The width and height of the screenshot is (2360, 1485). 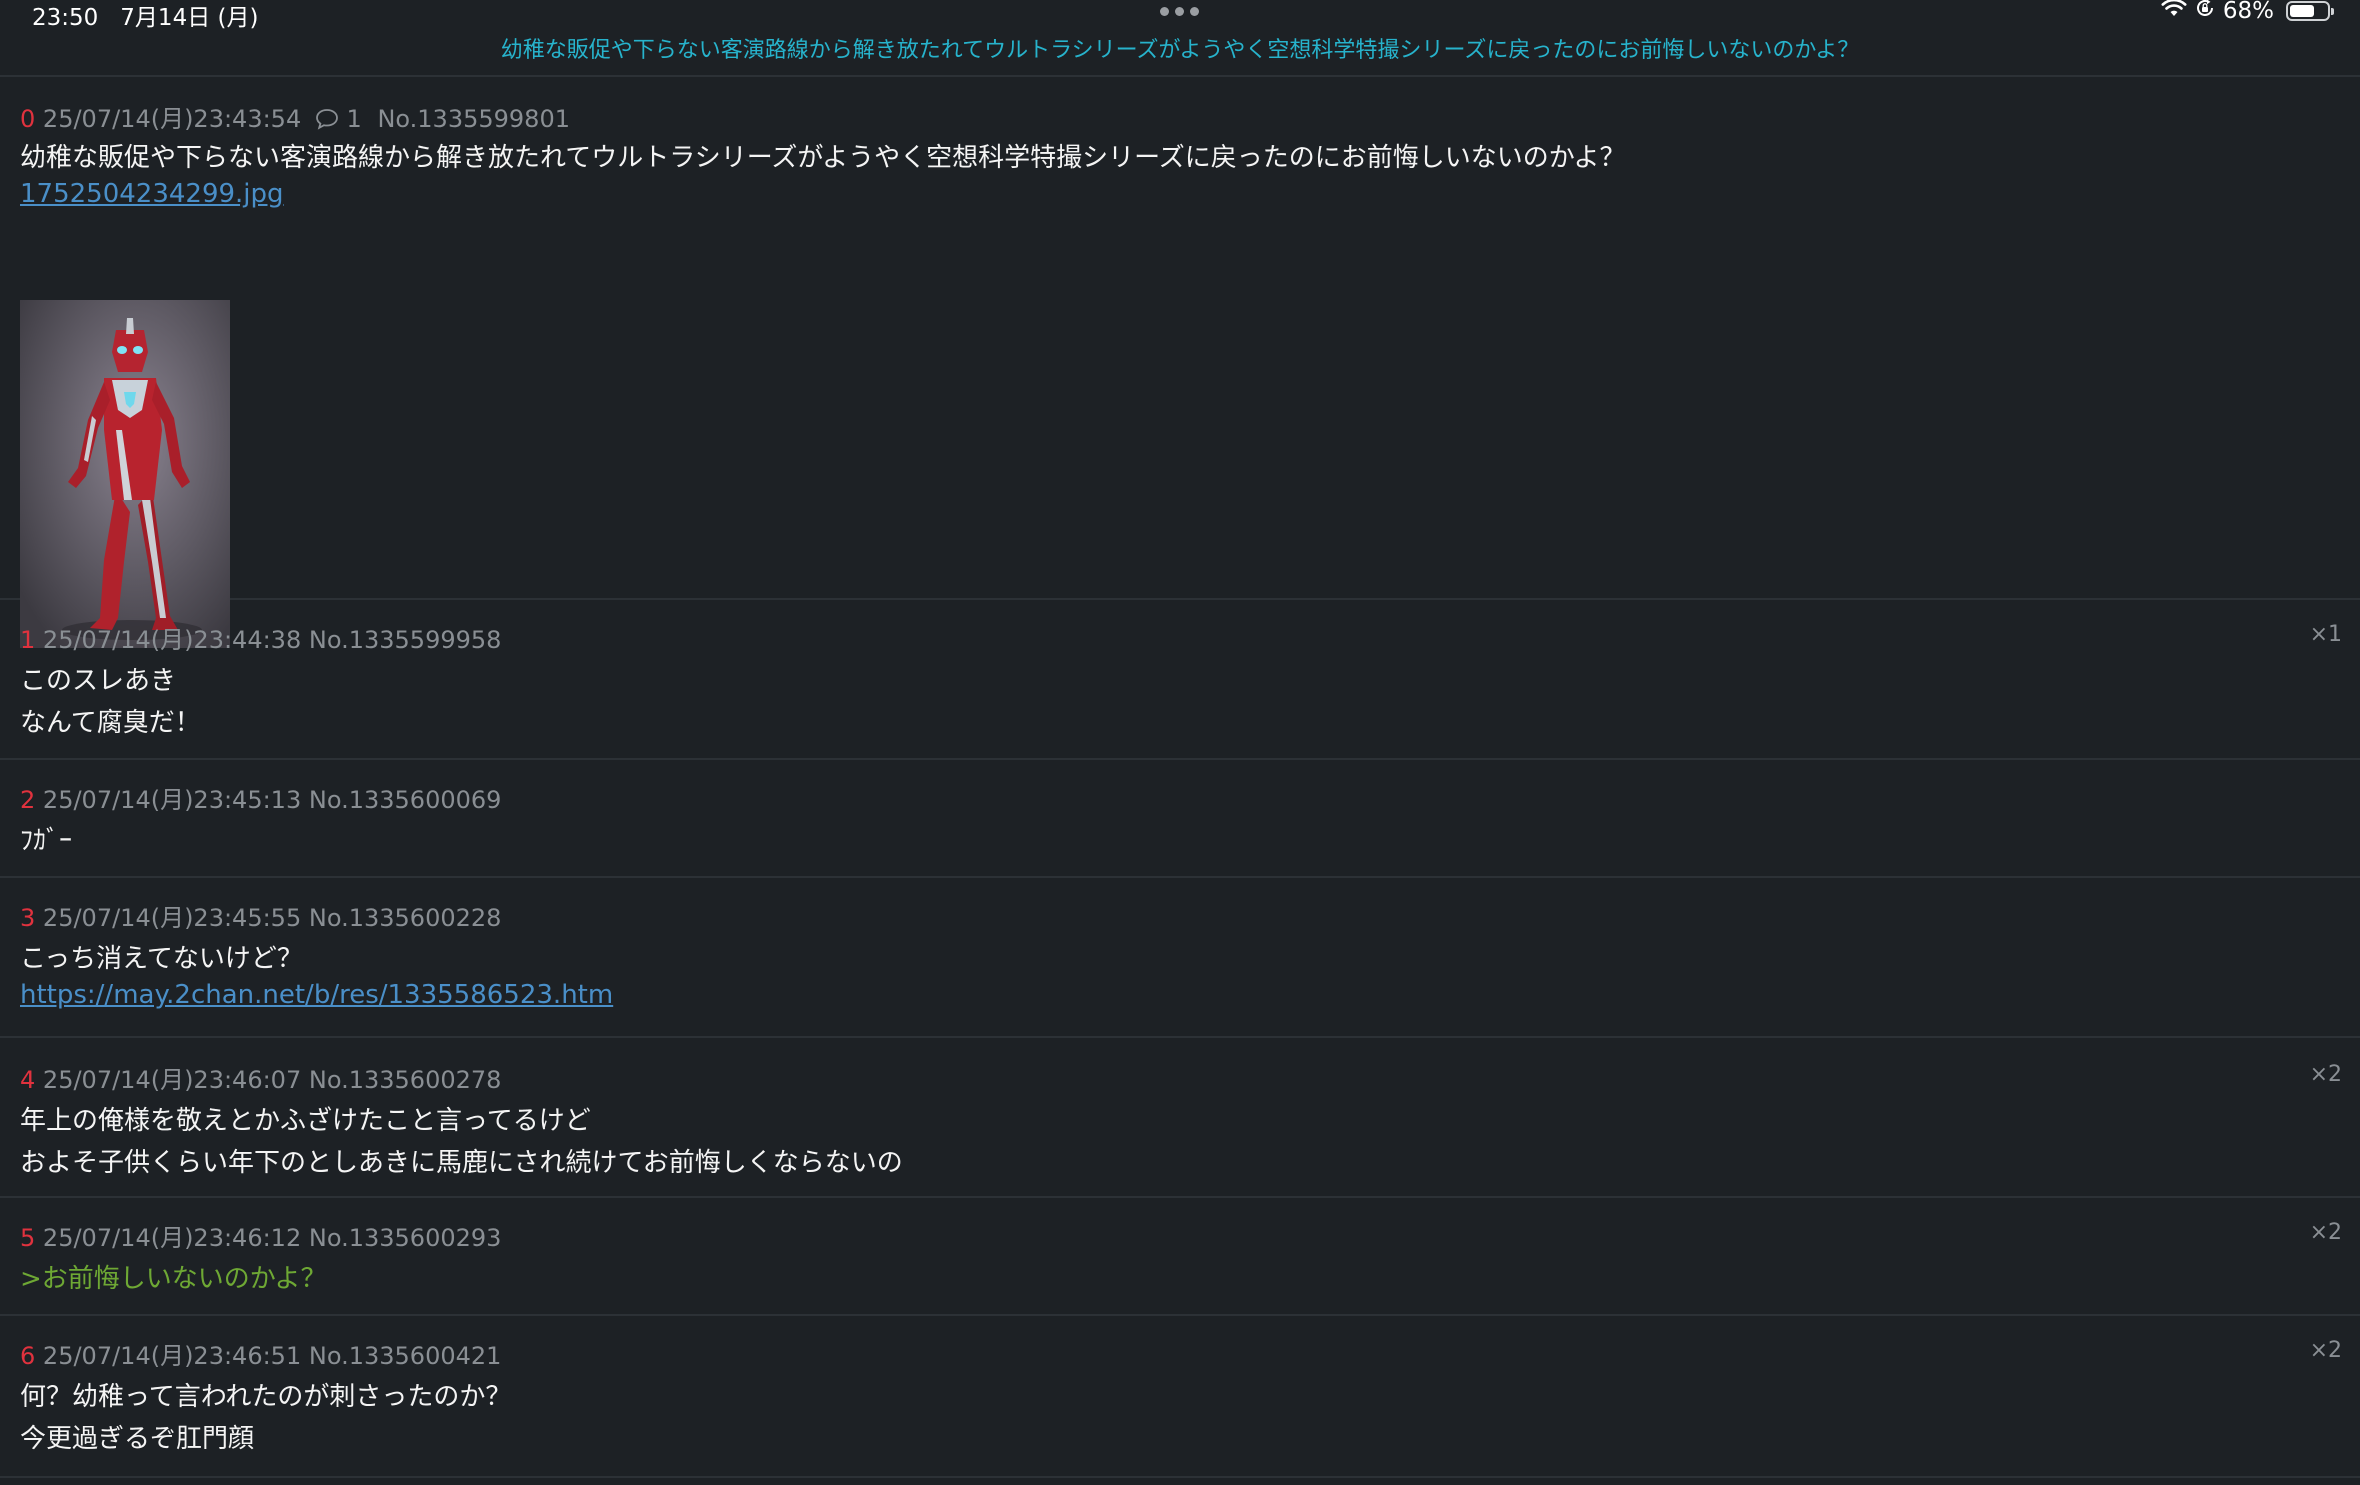 What do you see at coordinates (27, 640) in the screenshot?
I see `post-number: 1` at bounding box center [27, 640].